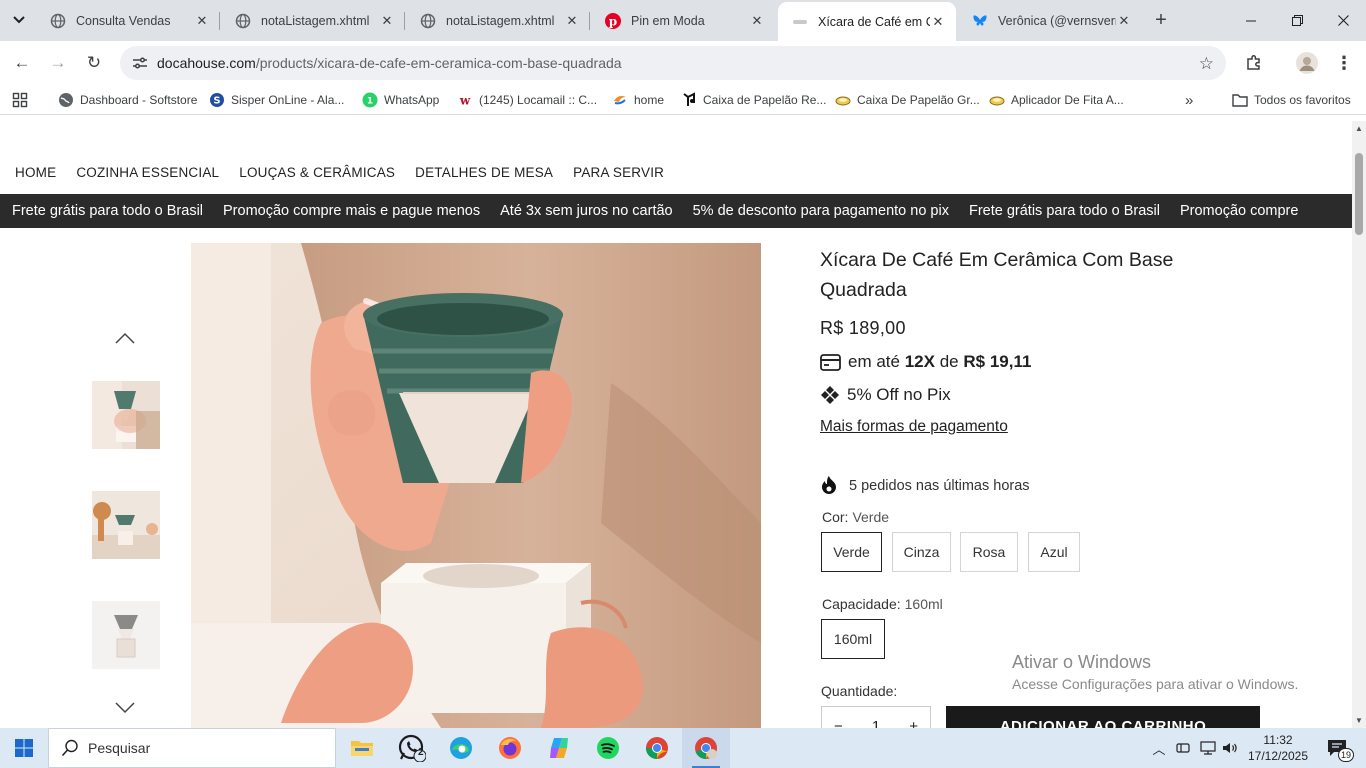 The height and width of the screenshot is (768, 1366). I want to click on color-label: Cor: Verde, so click(855, 517).